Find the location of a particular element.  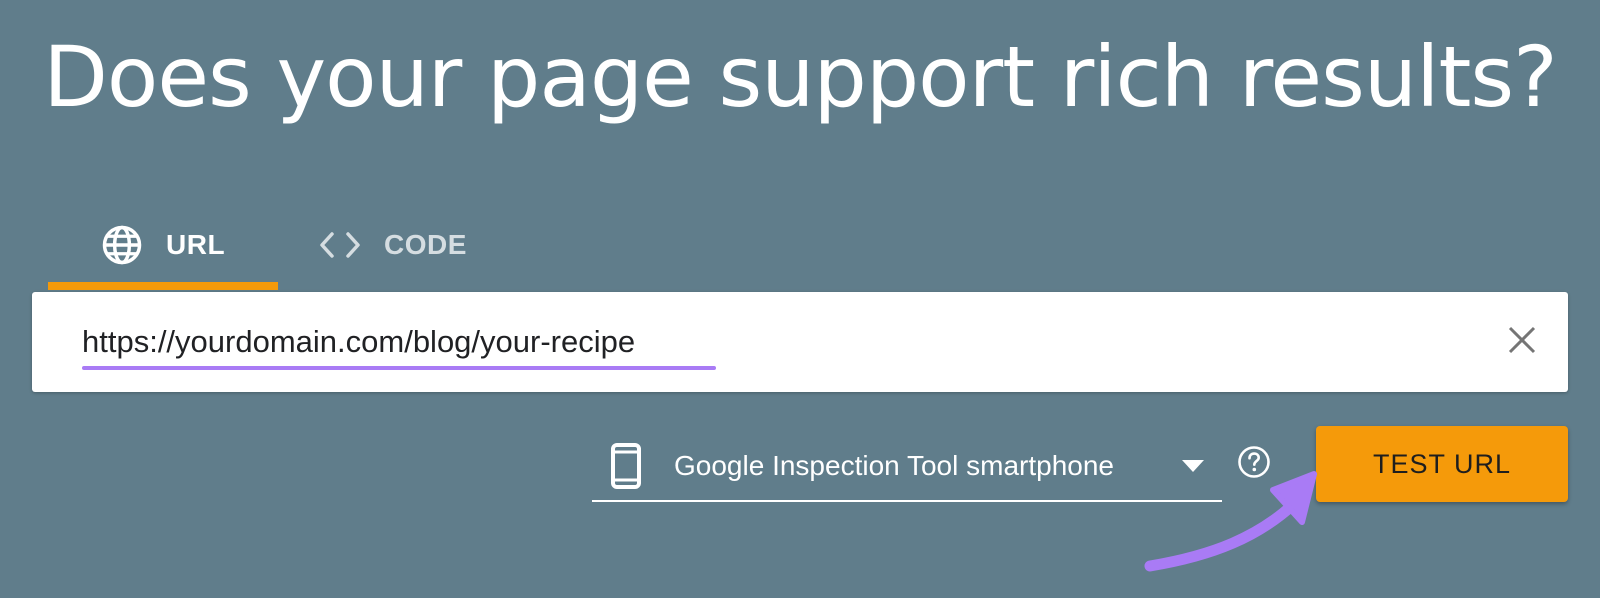

code-icon is located at coordinates (340, 245).